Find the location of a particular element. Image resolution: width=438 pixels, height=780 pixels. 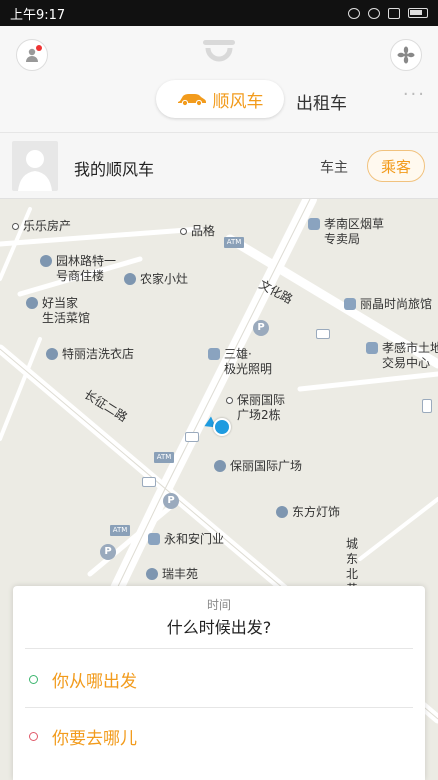

laundry-icon is located at coordinates (52, 354).